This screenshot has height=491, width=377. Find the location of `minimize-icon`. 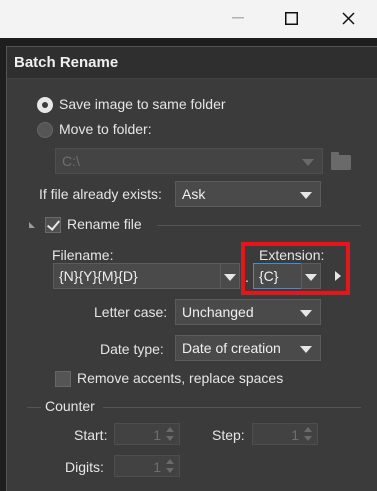

minimize-icon is located at coordinates (238, 18).